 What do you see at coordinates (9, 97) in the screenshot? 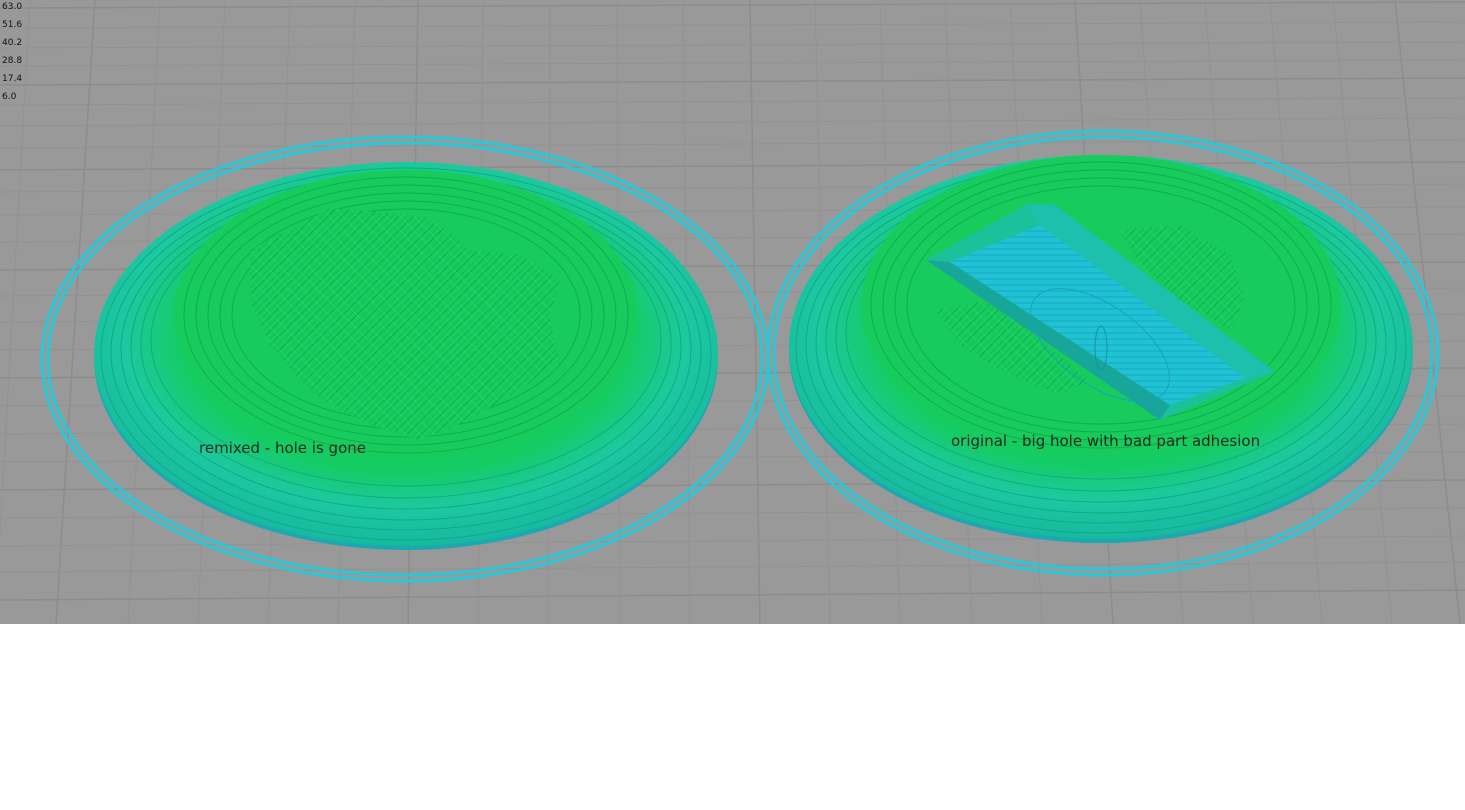
I see `legend-tick: 6.0` at bounding box center [9, 97].